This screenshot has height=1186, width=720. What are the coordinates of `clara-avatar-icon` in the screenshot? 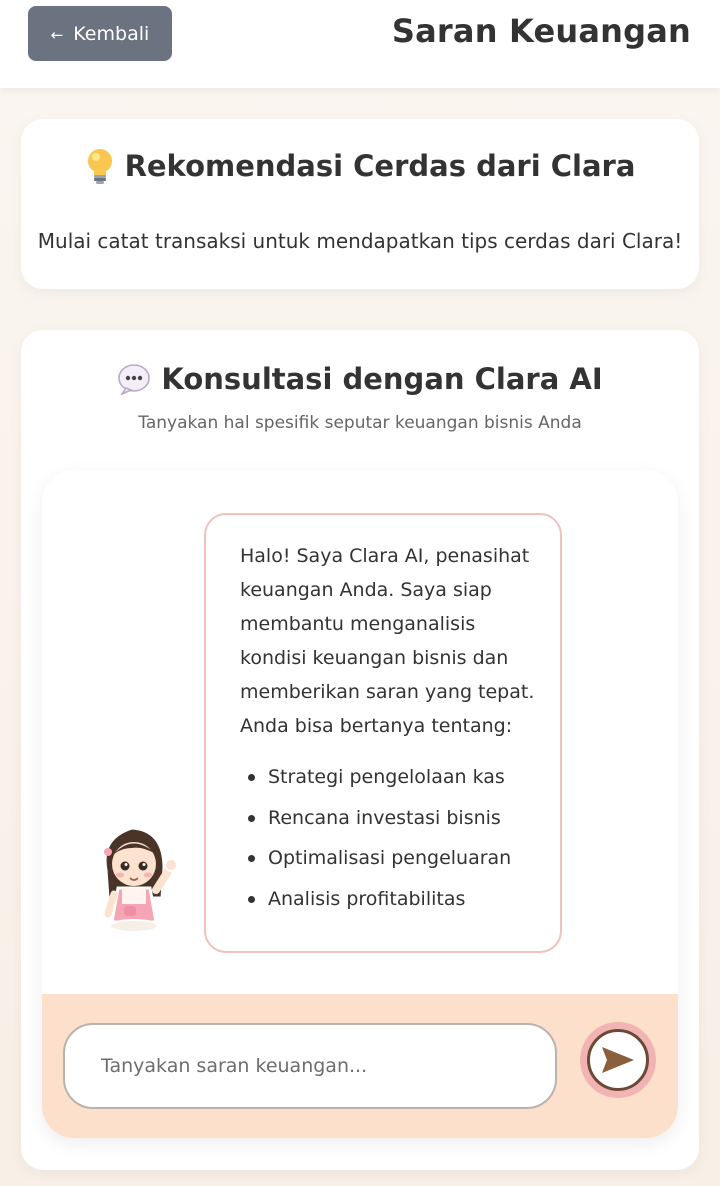 It's located at (140, 879).